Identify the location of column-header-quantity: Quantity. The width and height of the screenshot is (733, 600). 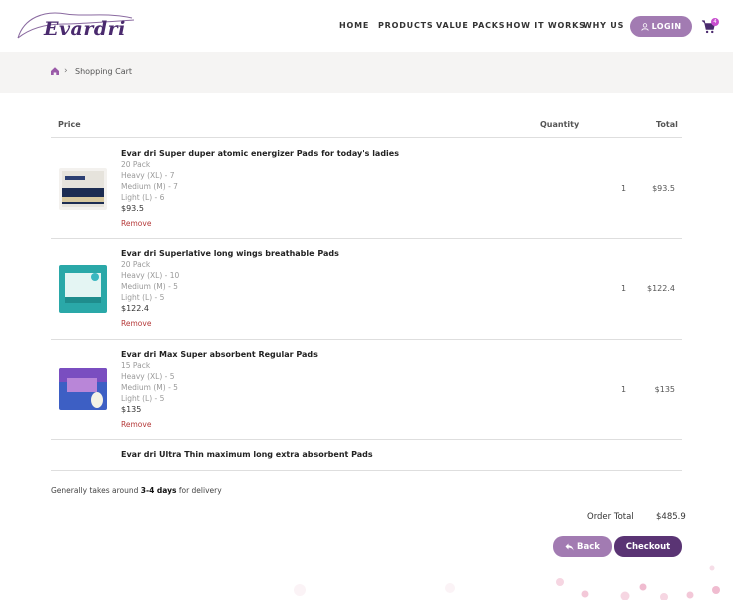
(560, 124).